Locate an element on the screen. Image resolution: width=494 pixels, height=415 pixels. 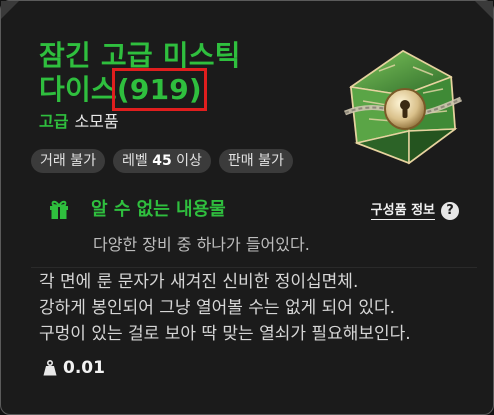
components-info-label: 구성품 정보 is located at coordinates (402, 211).